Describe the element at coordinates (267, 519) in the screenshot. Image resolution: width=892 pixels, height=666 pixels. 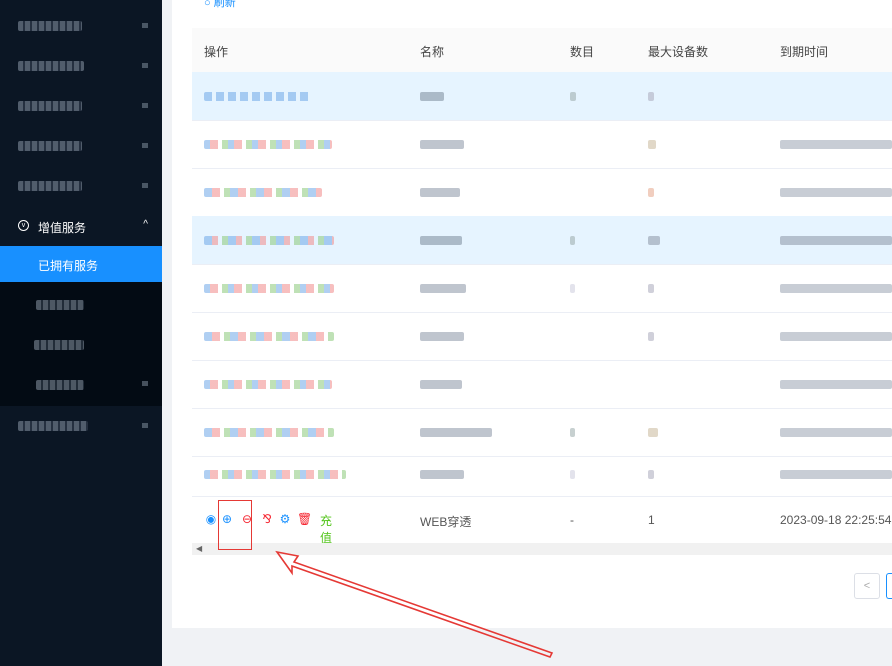
I see `transfer-icon: ⅋` at that location.